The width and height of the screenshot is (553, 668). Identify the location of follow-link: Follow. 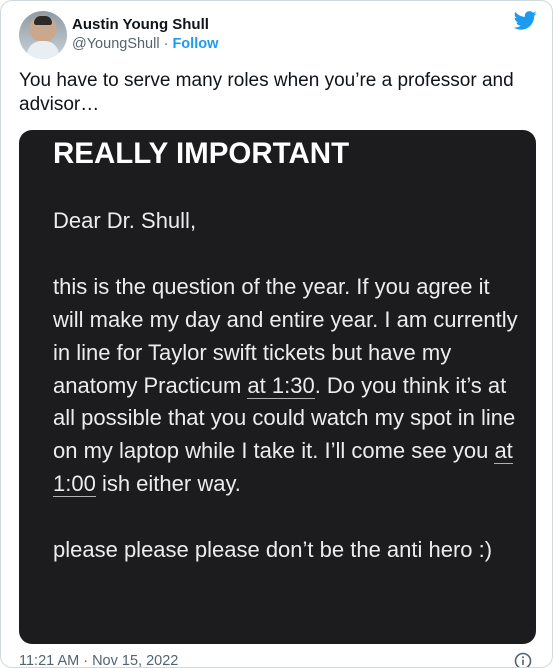
(195, 44).